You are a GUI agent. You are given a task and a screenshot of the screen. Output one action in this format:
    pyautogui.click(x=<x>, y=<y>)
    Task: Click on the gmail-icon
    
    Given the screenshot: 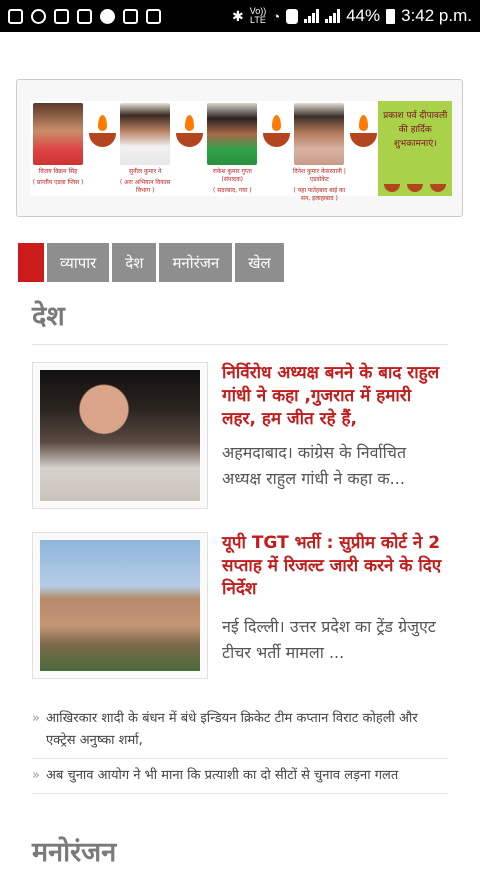 What is the action you would take?
    pyautogui.click(x=130, y=16)
    